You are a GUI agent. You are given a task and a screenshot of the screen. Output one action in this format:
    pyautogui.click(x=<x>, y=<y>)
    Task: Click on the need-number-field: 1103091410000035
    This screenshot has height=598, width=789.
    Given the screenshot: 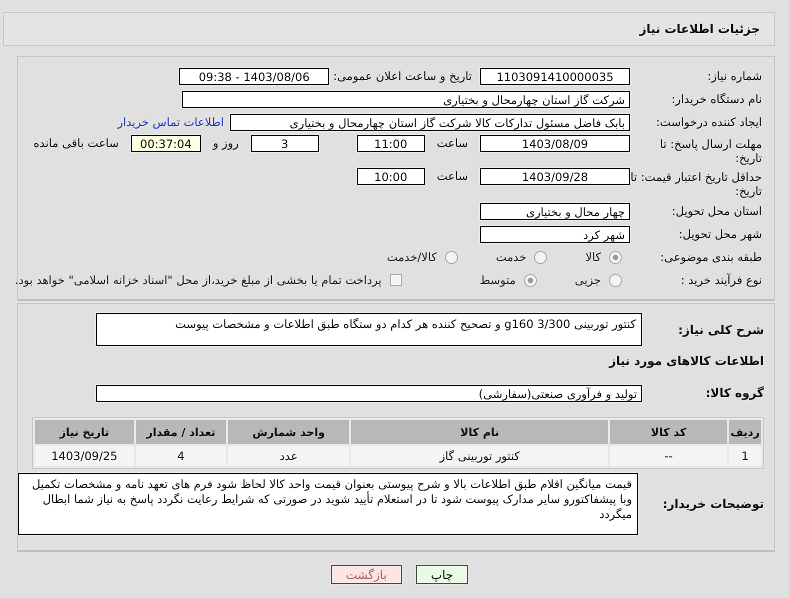 What is the action you would take?
    pyautogui.click(x=555, y=76)
    